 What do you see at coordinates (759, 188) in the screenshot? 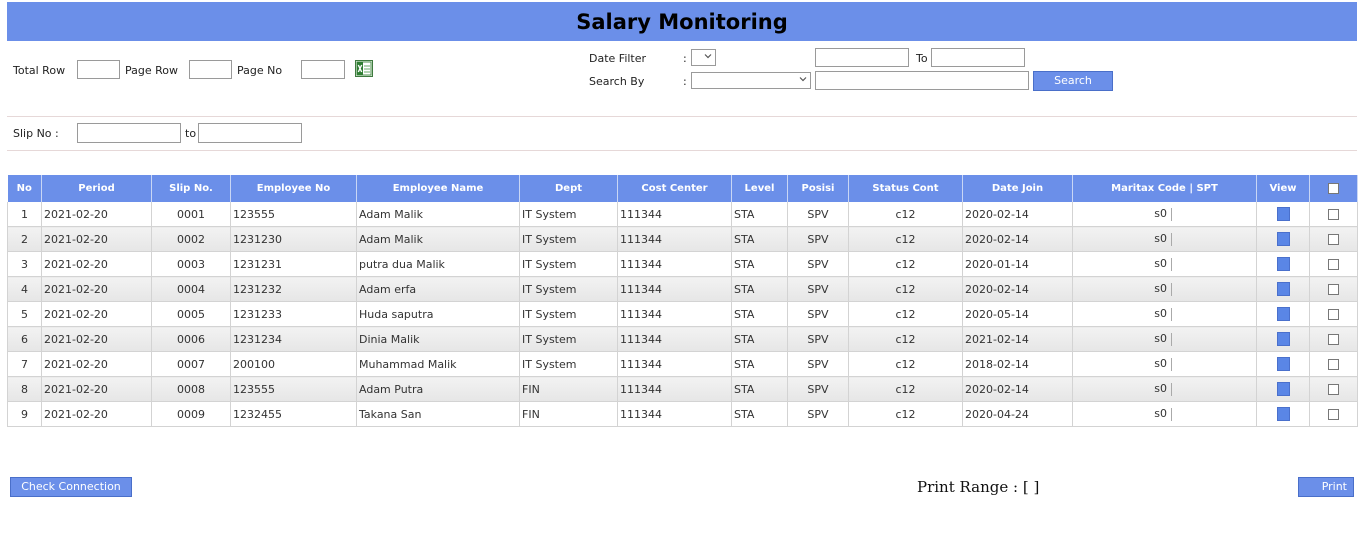
I see `column-header-level: Level` at bounding box center [759, 188].